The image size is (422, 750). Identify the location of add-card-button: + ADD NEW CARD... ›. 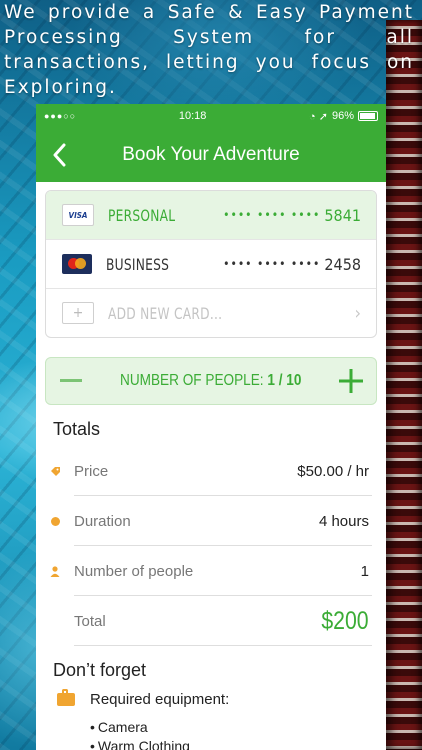
(211, 313).